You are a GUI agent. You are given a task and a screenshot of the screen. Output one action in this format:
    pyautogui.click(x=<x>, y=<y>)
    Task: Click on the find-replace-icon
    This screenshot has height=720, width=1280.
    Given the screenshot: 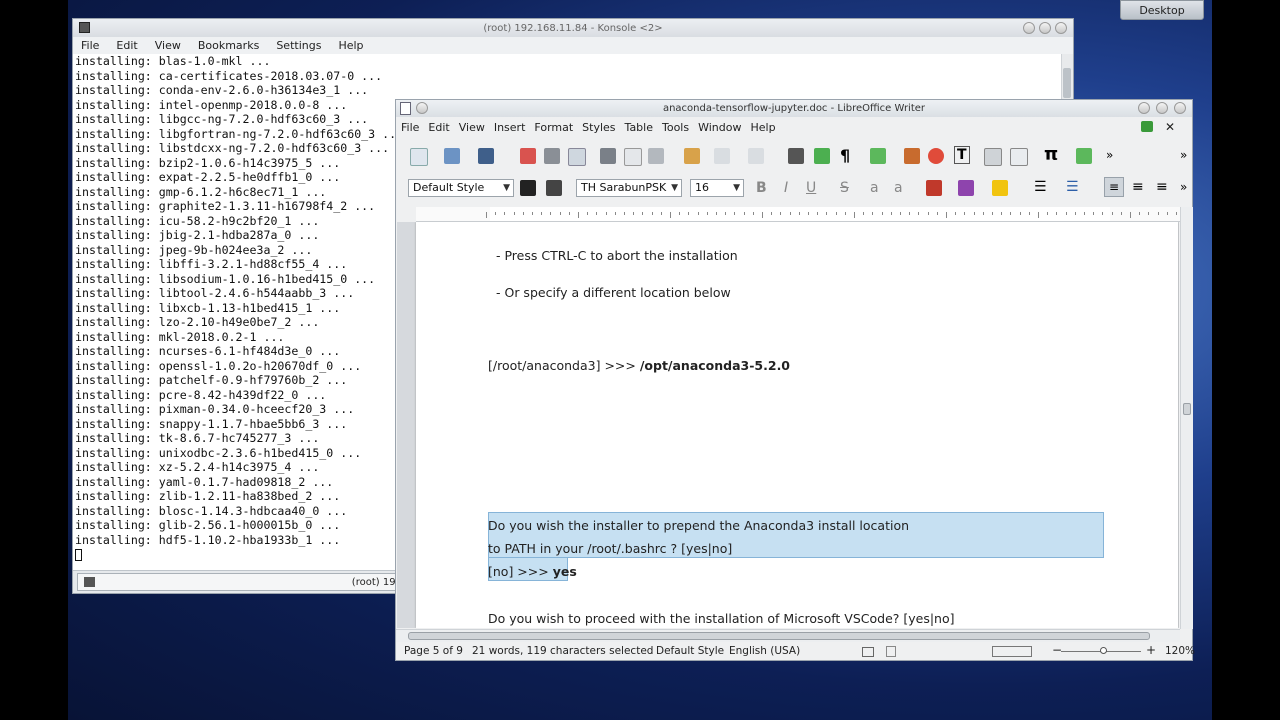 What is the action you would take?
    pyautogui.click(x=796, y=156)
    